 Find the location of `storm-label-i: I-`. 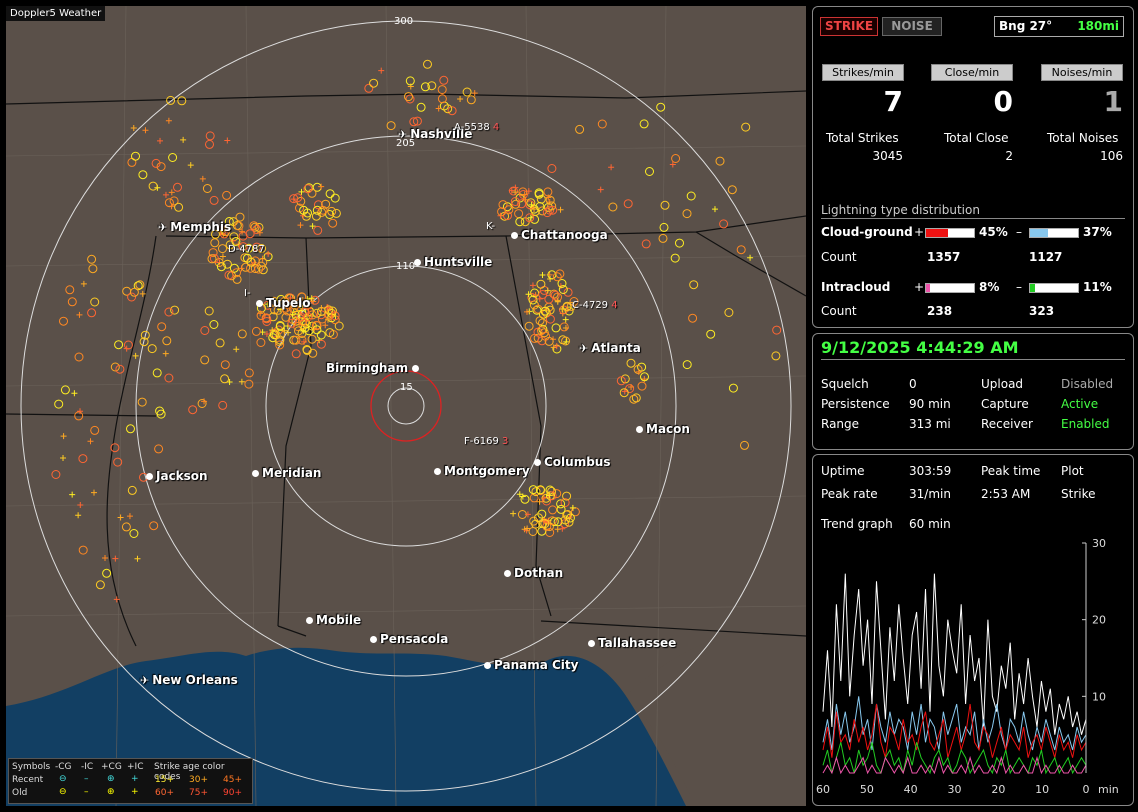

storm-label-i: I- is located at coordinates (247, 293).